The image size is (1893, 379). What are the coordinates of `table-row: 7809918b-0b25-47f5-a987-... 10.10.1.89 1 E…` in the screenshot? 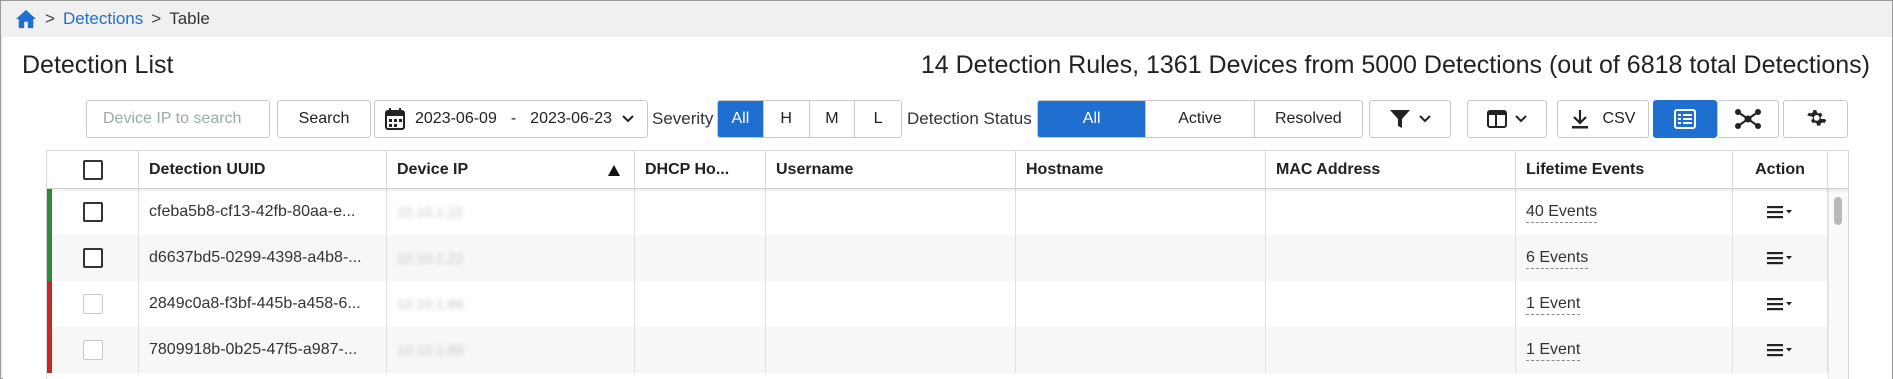 It's located at (947, 350).